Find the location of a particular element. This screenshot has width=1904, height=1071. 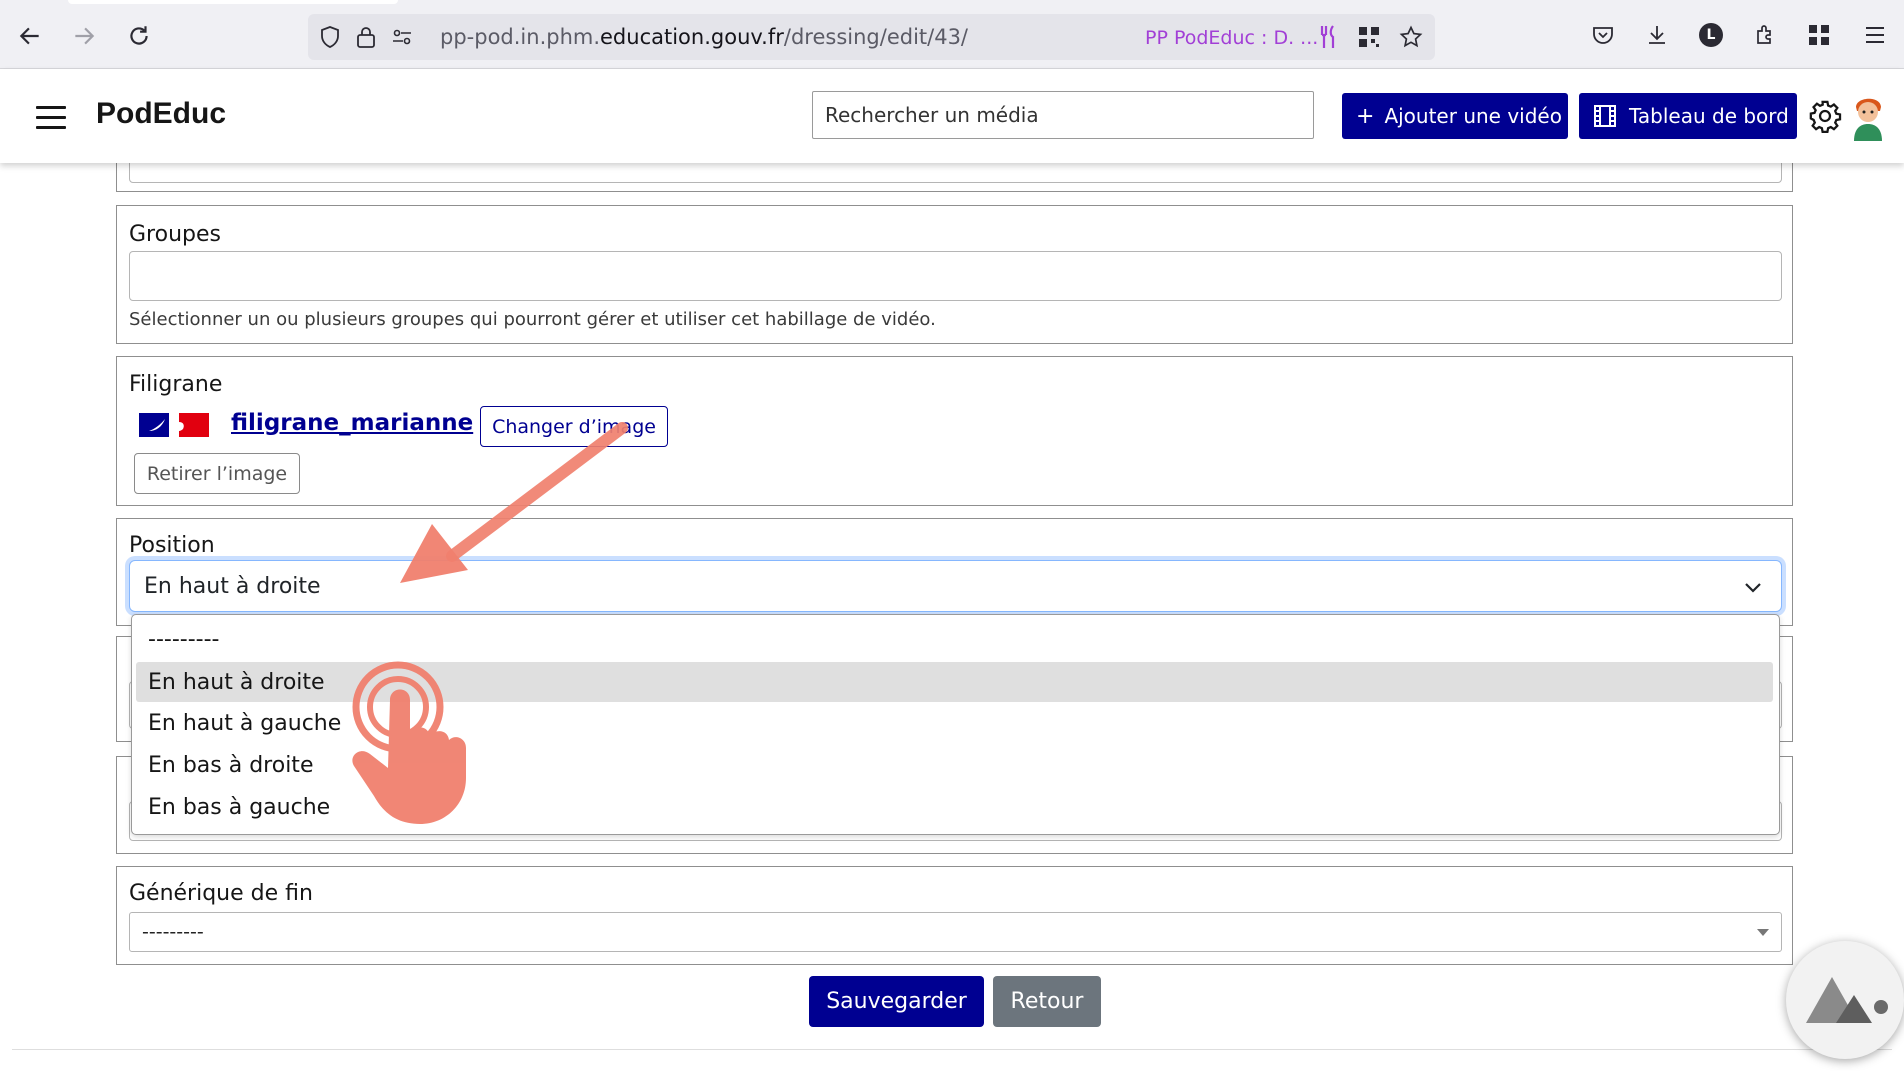

profile-button: L is located at coordinates (1711, 35).